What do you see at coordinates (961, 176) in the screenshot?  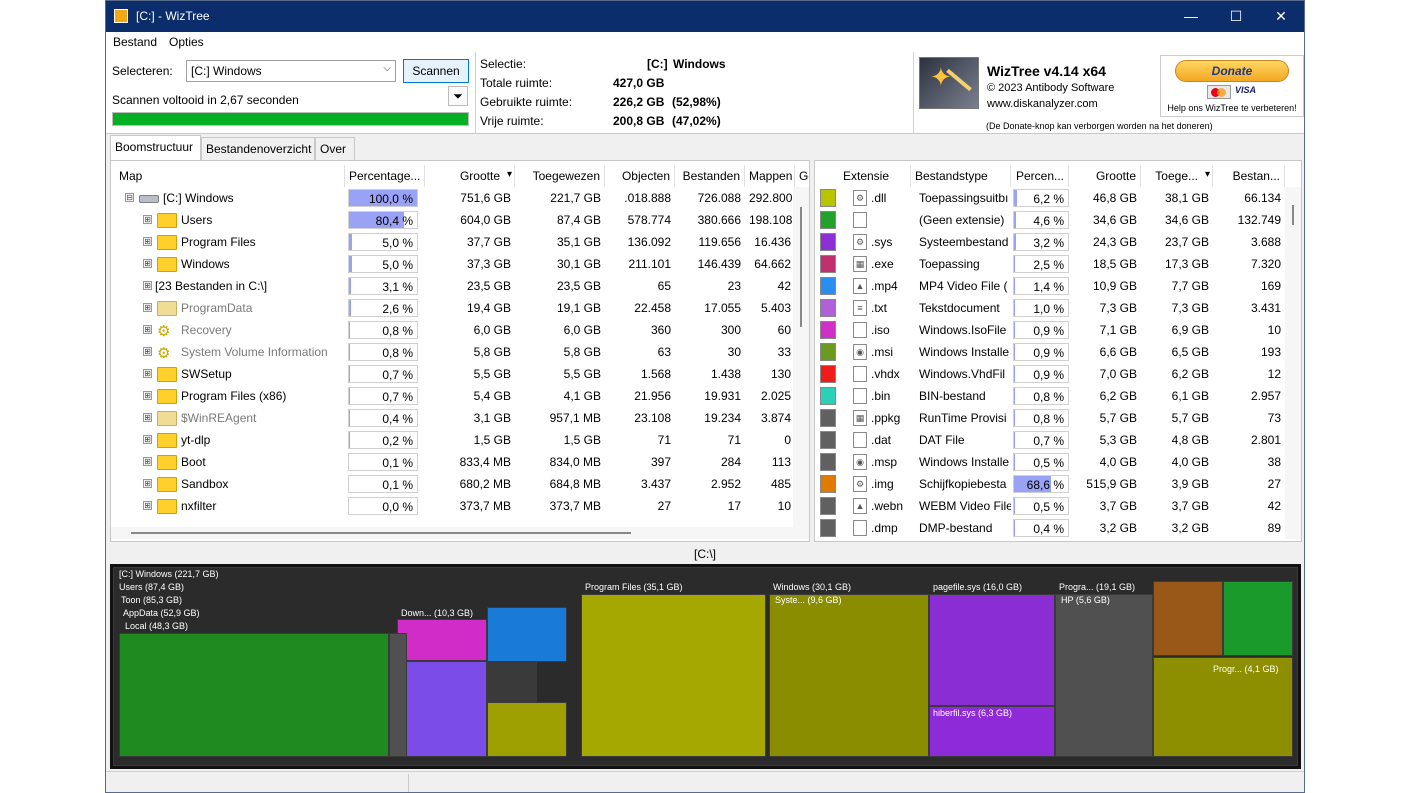 I see `extension-column-header: Bestandstype` at bounding box center [961, 176].